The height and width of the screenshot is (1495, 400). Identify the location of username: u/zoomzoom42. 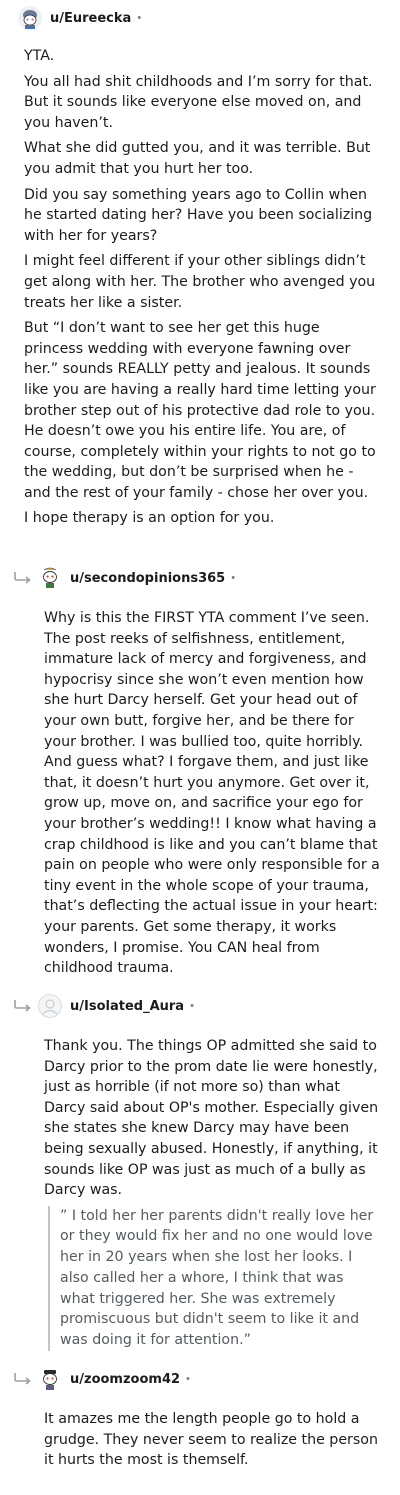
(125, 1379).